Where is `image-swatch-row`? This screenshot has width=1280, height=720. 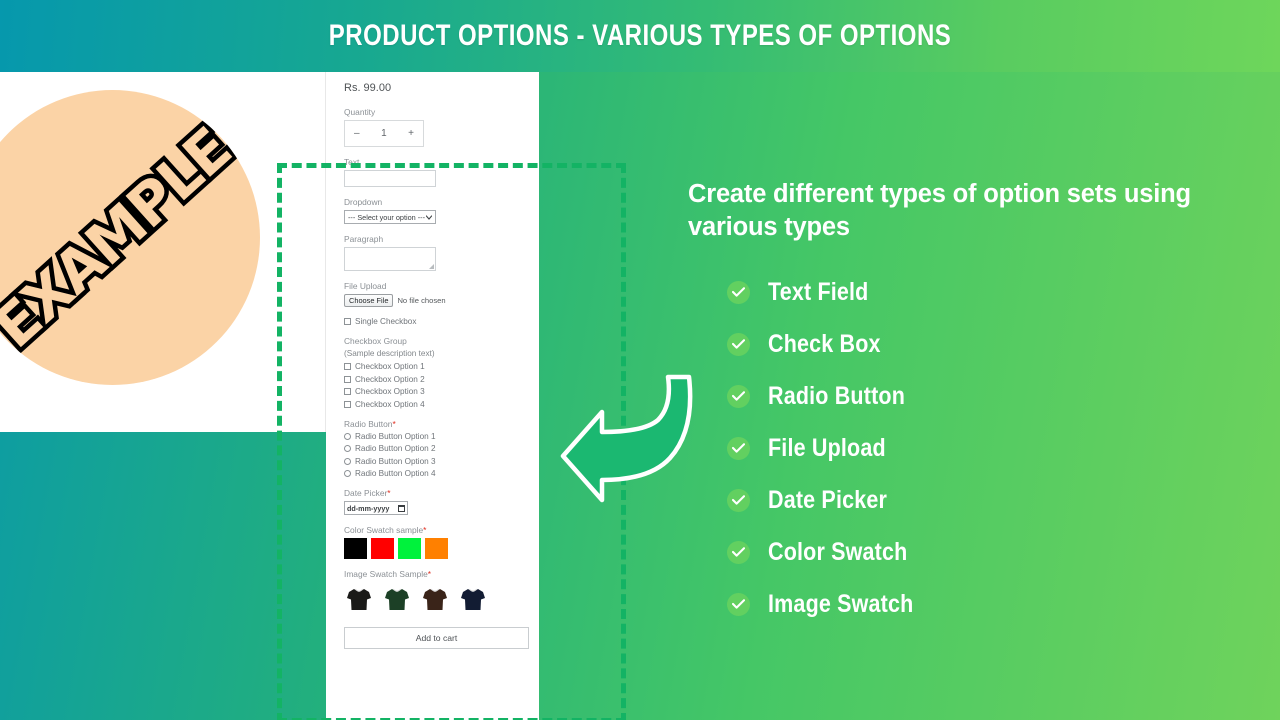
image-swatch-row is located at coordinates (432, 600).